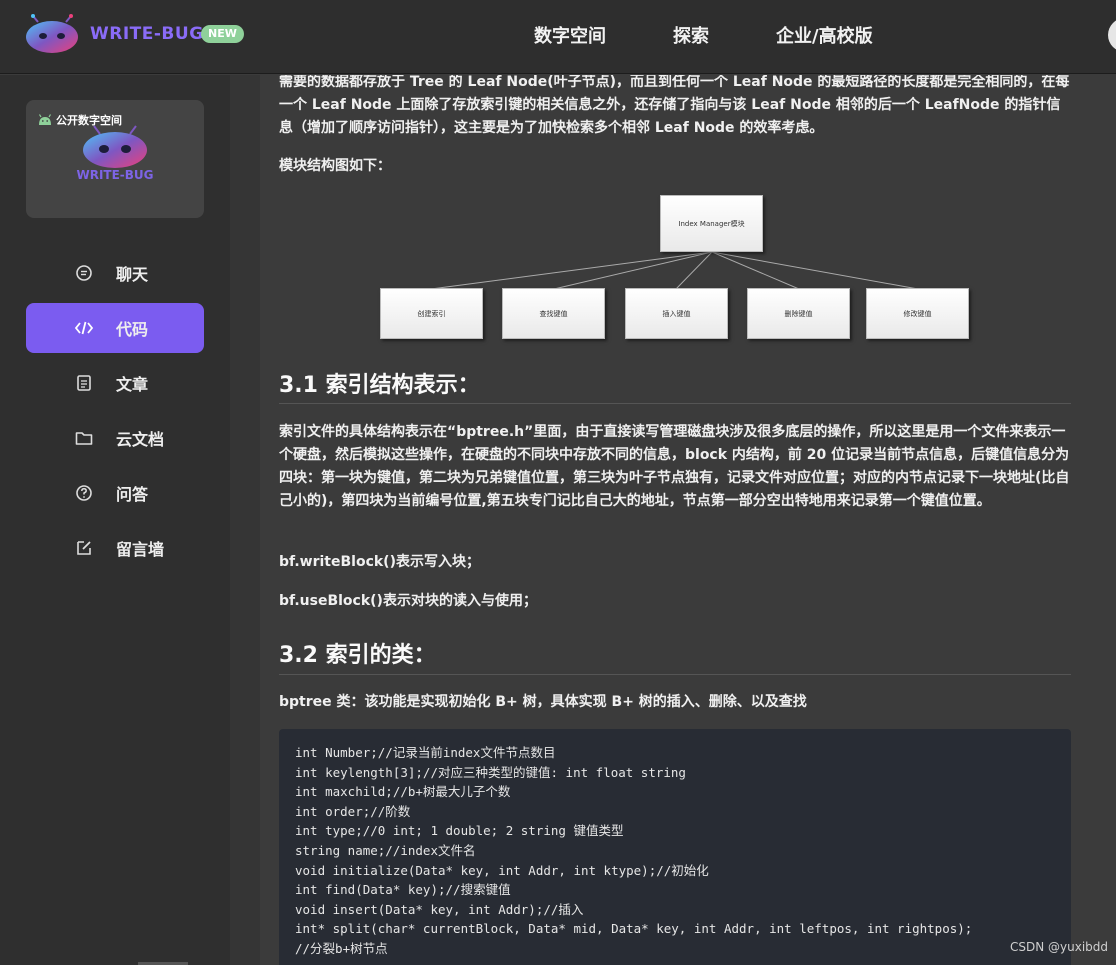 The image size is (1116, 965). Describe the element at coordinates (115, 328) in the screenshot. I see `sidebar-item-code: 代码` at that location.